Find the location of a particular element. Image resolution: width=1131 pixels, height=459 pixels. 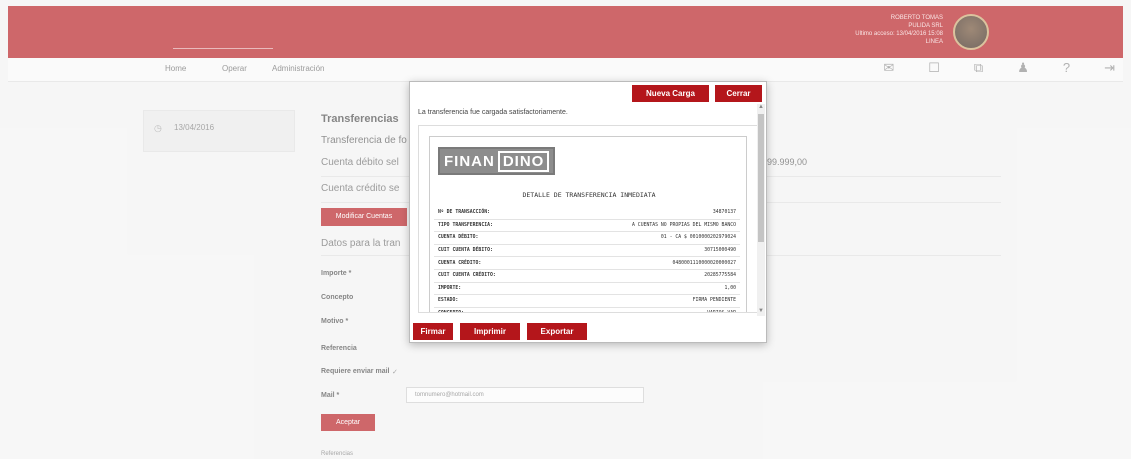

close-button: Cerrar is located at coordinates (738, 93).